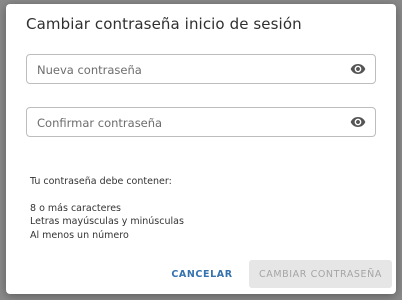  I want to click on requirement-item: 8 o más caracteres, so click(75, 208).